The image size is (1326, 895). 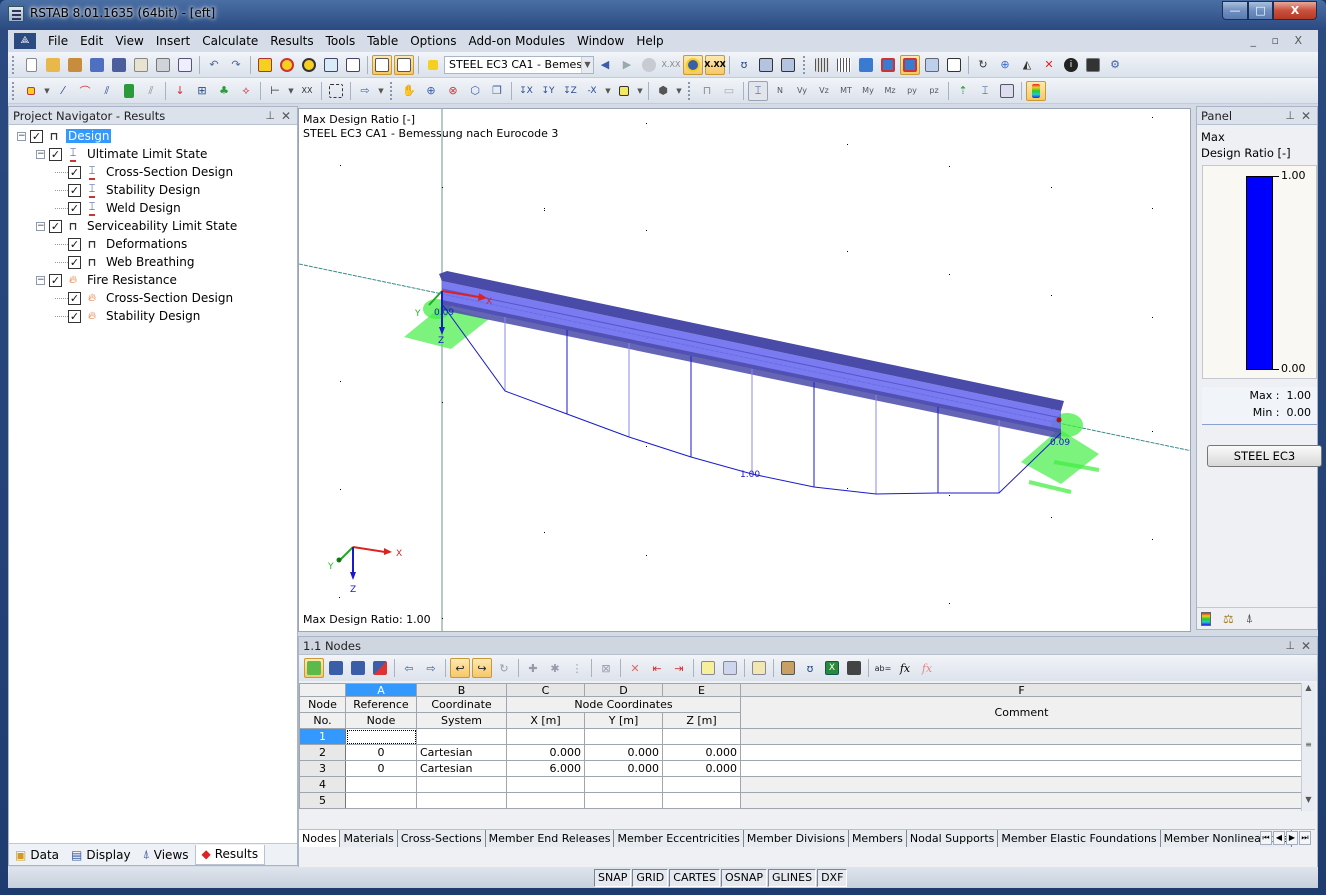 I want to click on sheet-tab: Nodal Supports, so click(x=952, y=838).